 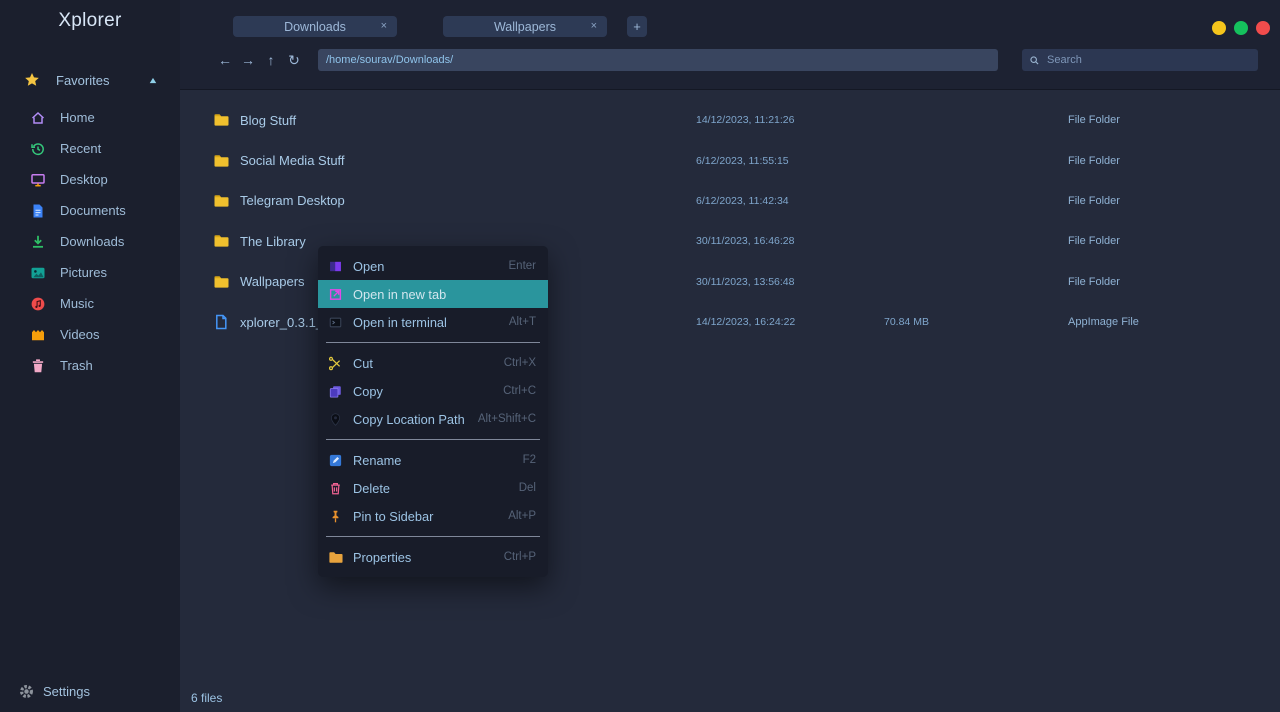 I want to click on menu-item-label: Open, so click(x=369, y=266).